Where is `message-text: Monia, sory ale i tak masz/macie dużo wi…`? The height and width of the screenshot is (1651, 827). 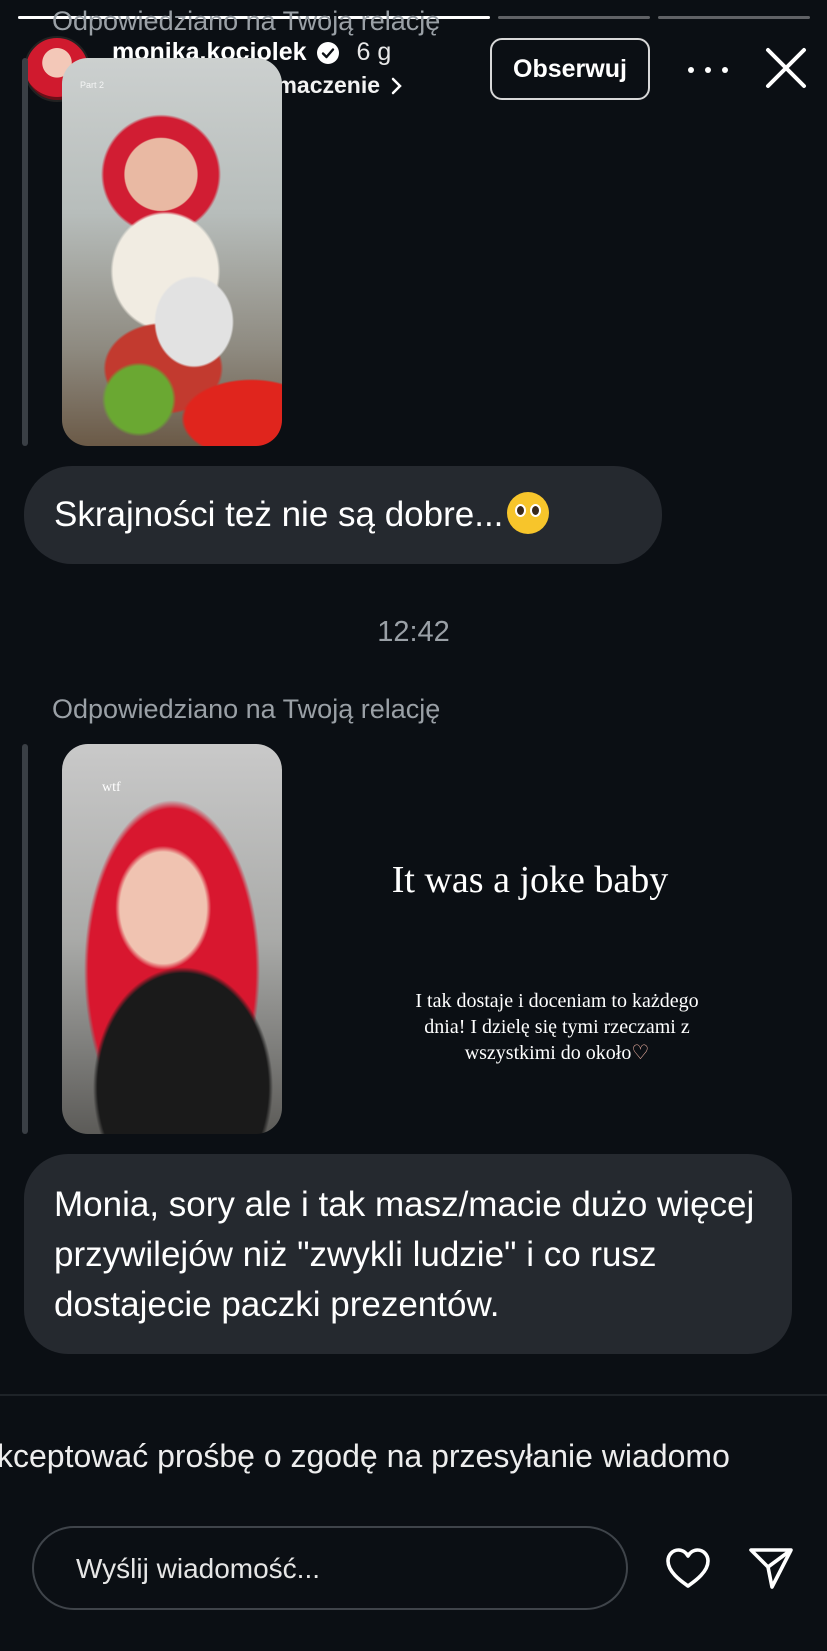
message-text: Monia, sory ale i tak masz/macie dużo wi… is located at coordinates (404, 1254).